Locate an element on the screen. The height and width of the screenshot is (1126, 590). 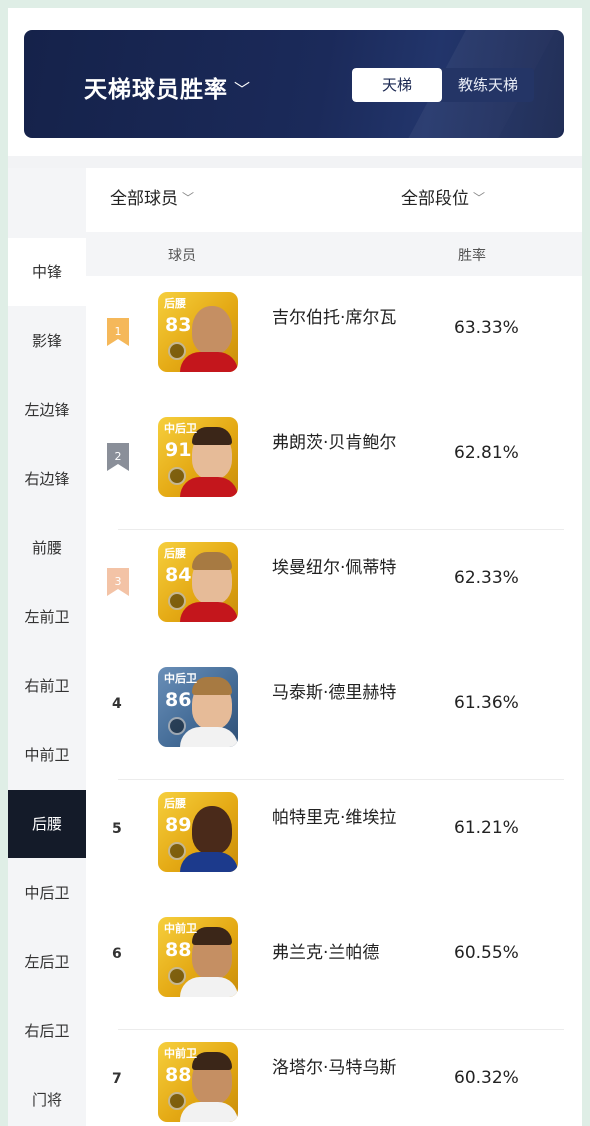
player-card: 后腰 84 is located at coordinates (198, 582).